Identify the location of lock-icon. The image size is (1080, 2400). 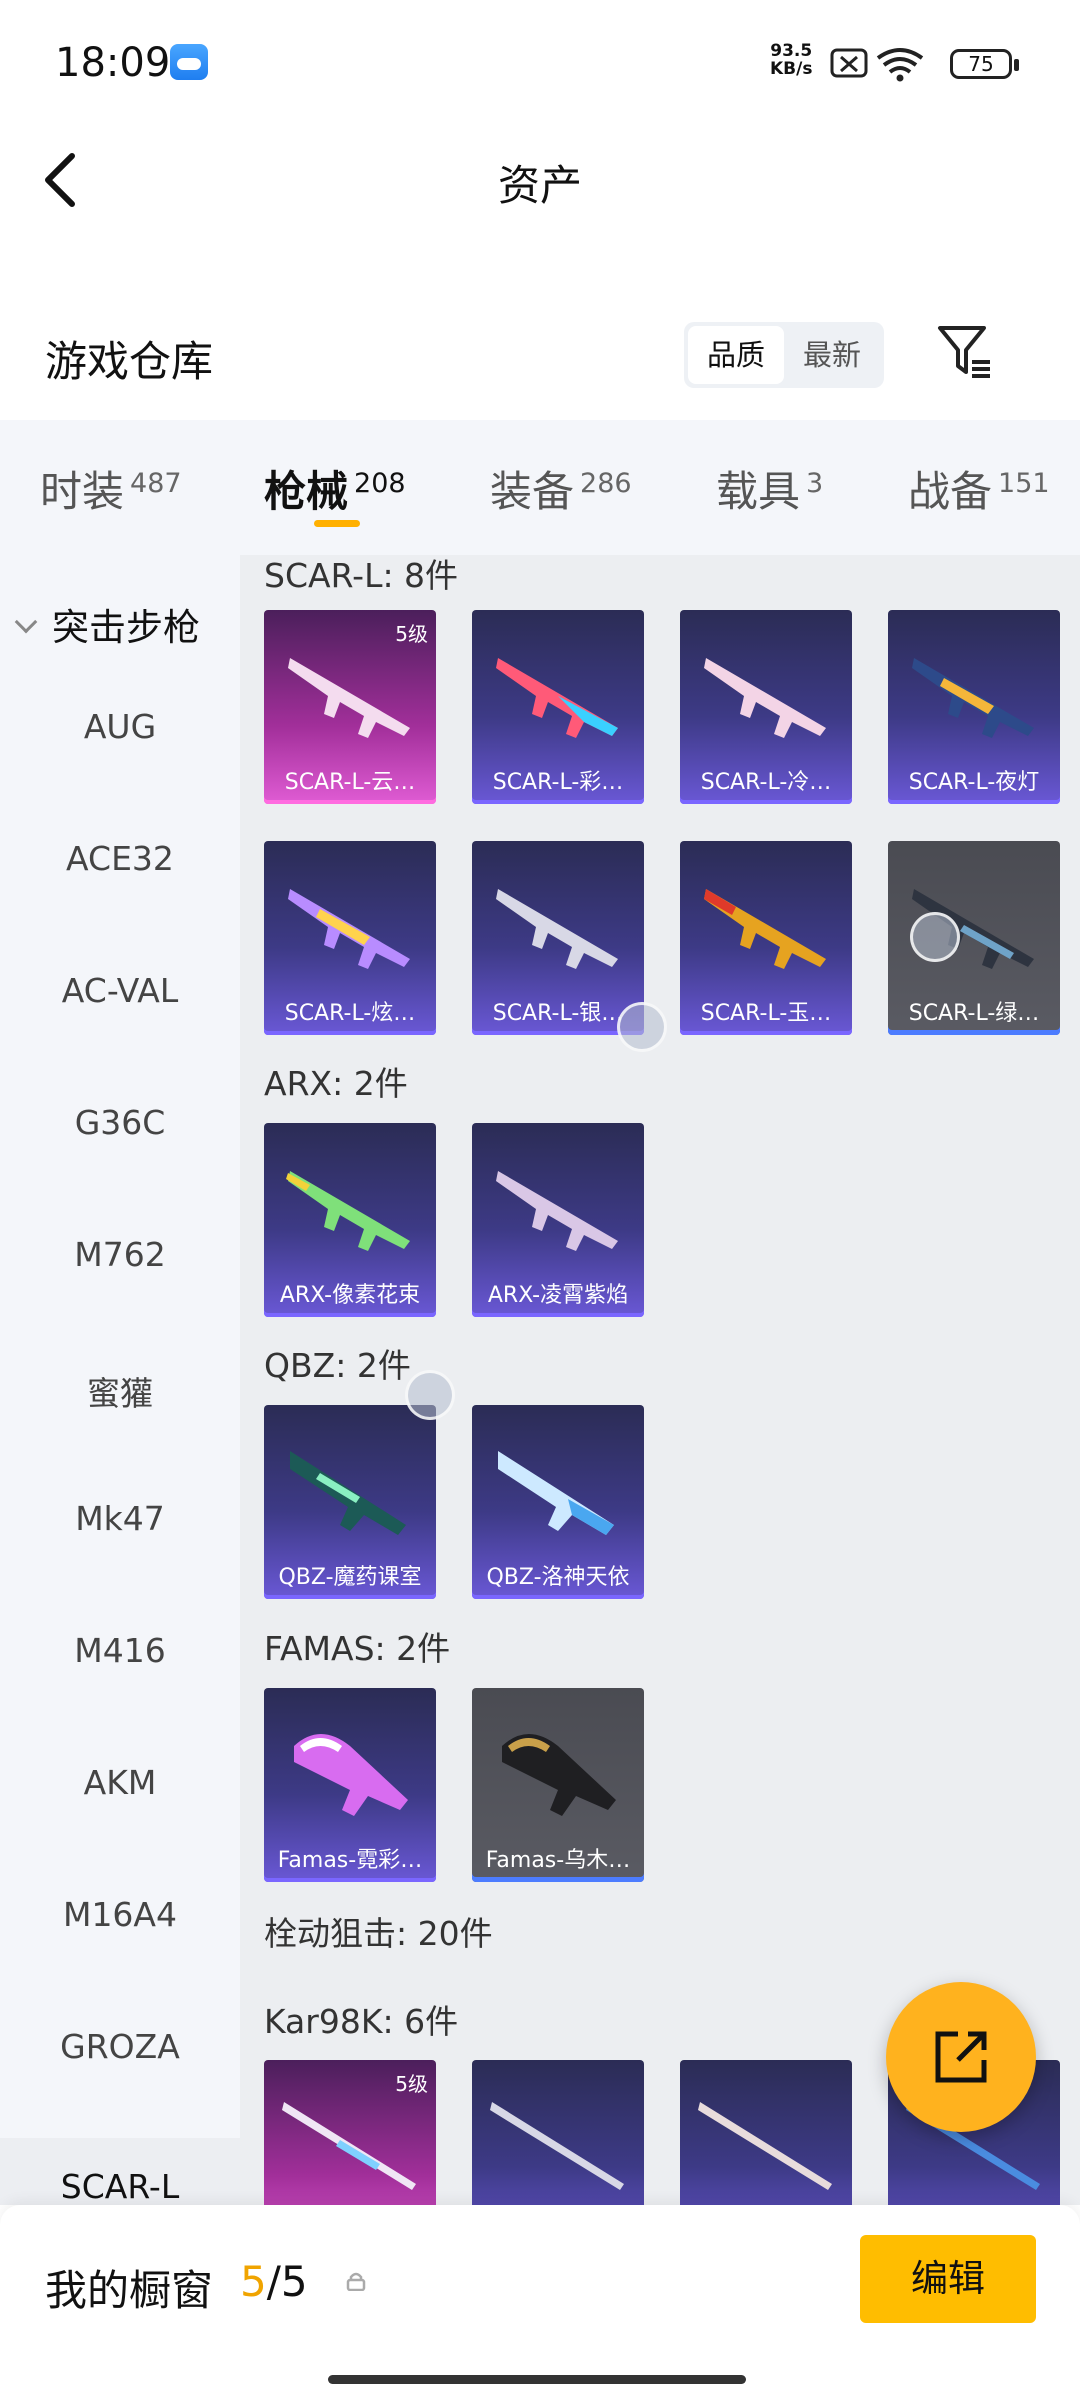
(356, 2281).